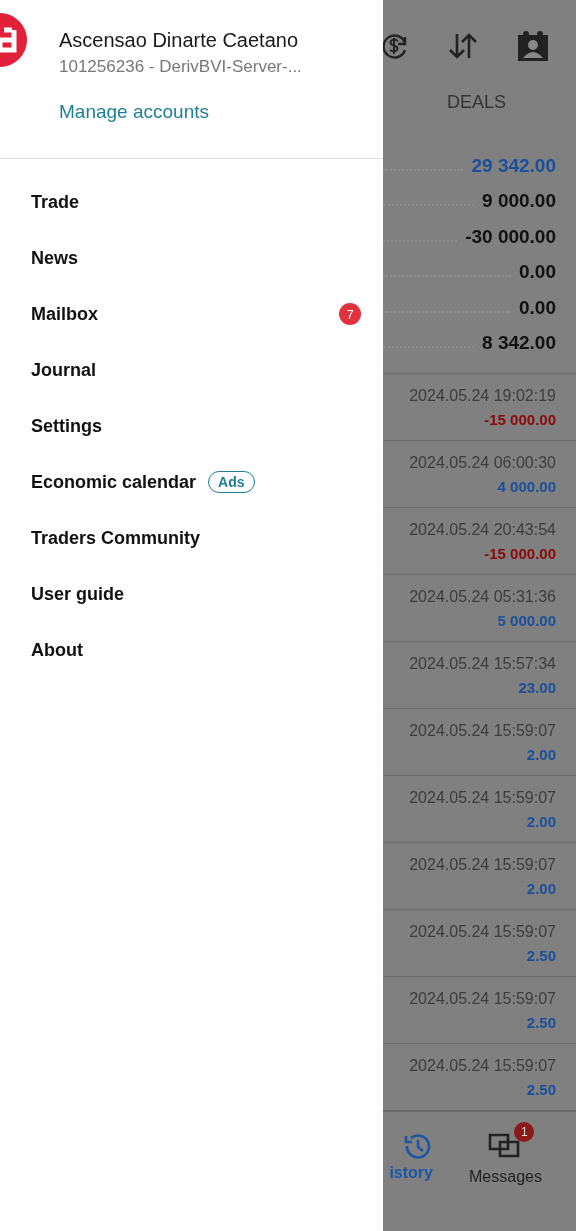  What do you see at coordinates (537, 687) in the screenshot?
I see `deal-amount: 23.00` at bounding box center [537, 687].